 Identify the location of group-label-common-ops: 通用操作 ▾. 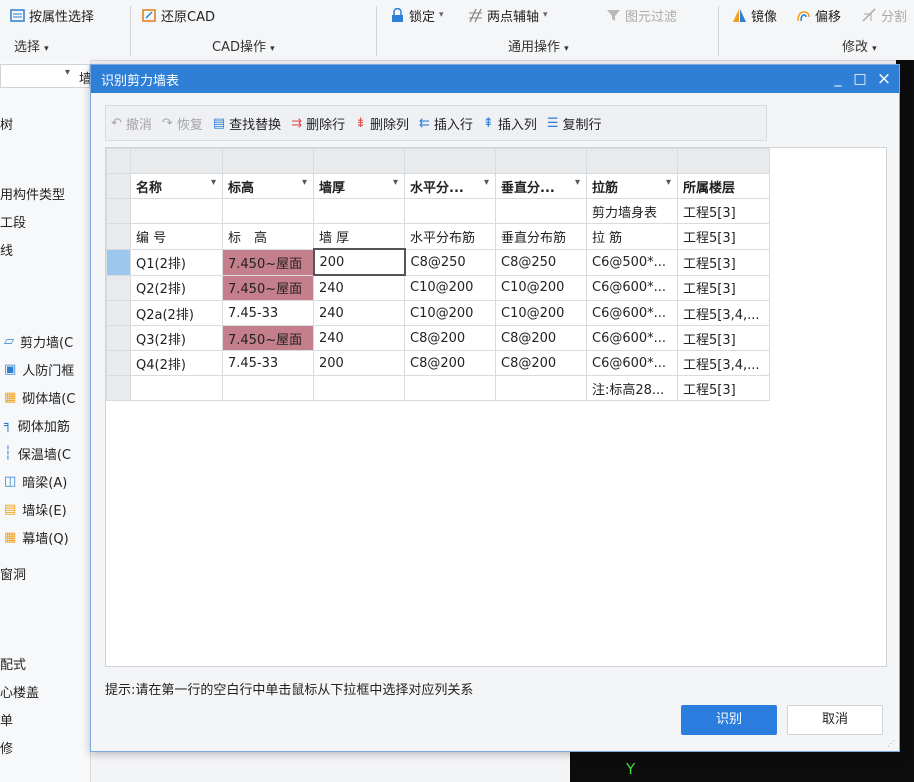
(538, 45).